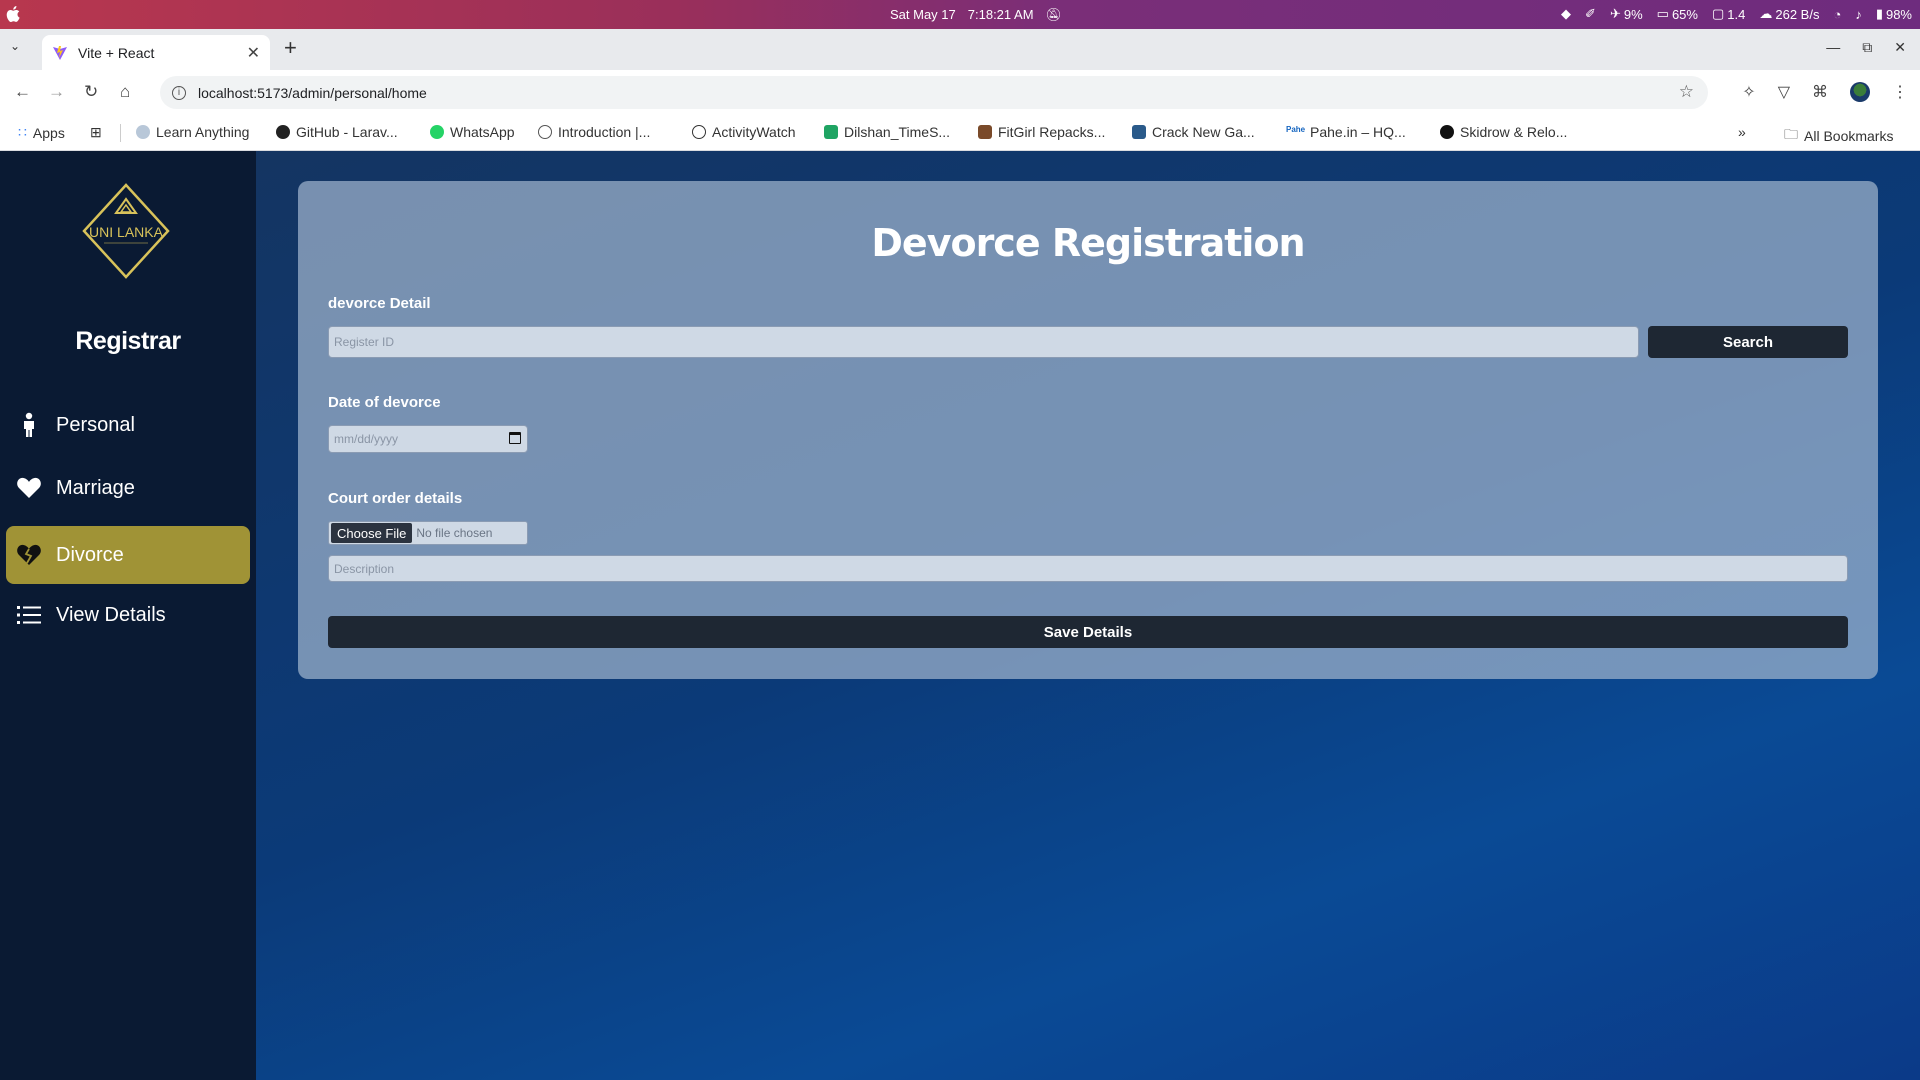 This screenshot has height=1080, width=1920. I want to click on load-indicator: ▢ 1.4, so click(1728, 14).